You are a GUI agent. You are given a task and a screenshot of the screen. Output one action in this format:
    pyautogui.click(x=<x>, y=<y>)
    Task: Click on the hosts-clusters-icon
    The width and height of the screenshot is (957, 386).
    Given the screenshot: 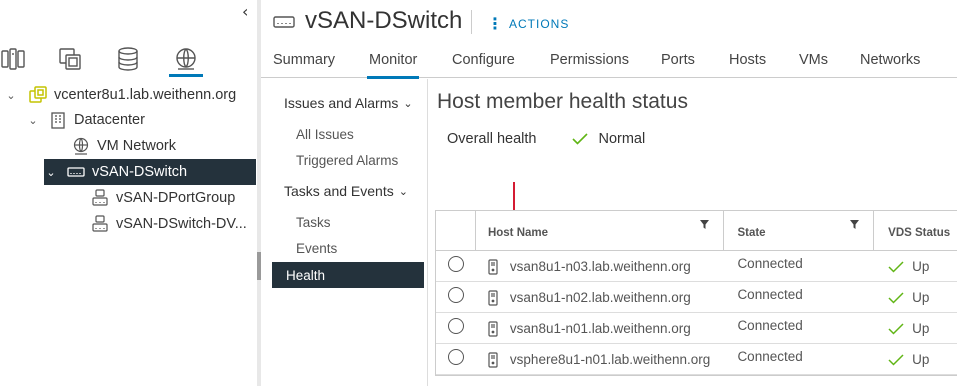 What is the action you would take?
    pyautogui.click(x=13, y=59)
    